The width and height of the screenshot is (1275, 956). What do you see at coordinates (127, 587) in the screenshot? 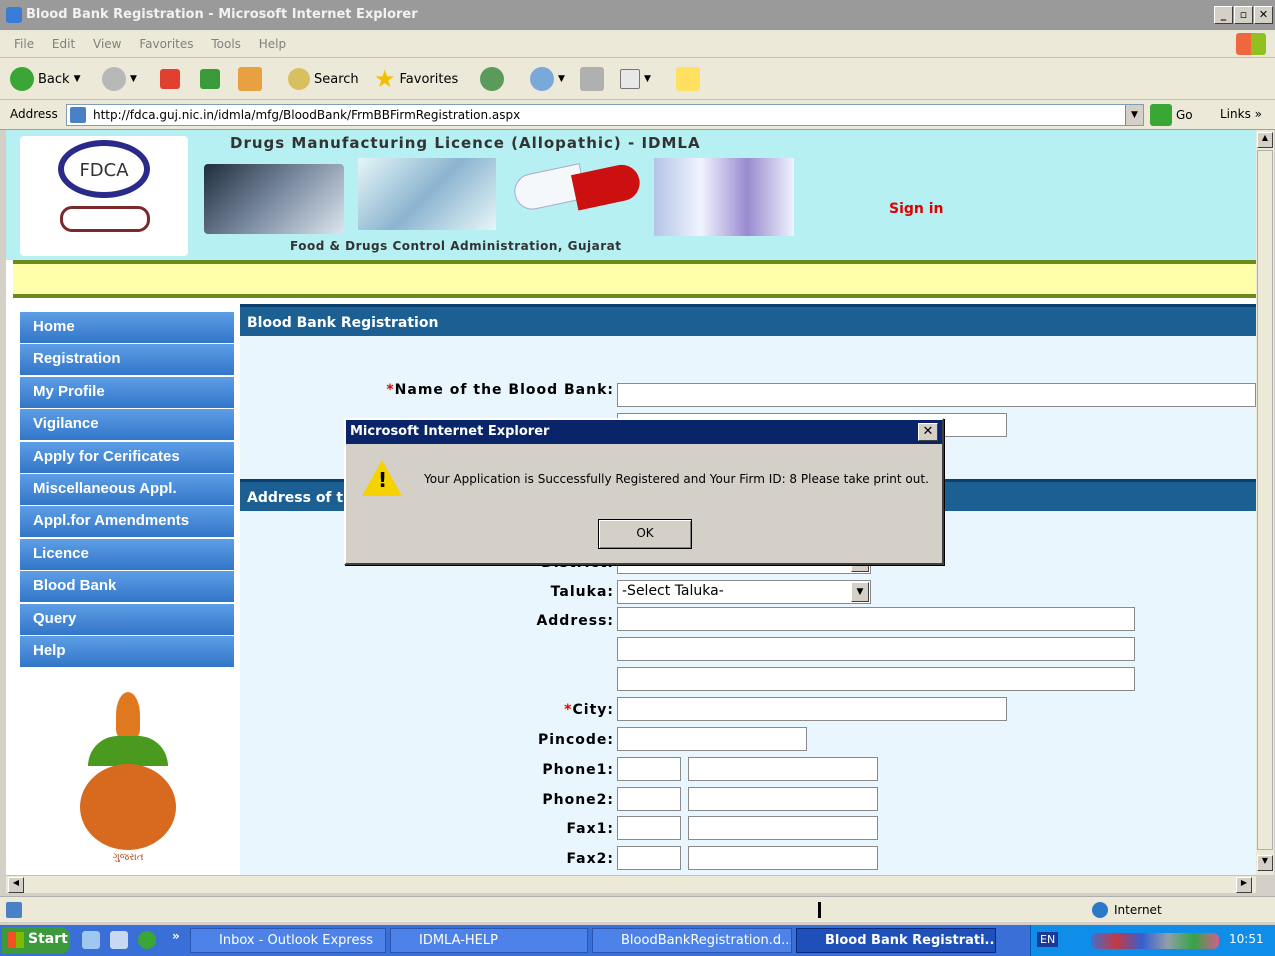
I see `nav-blood-bank: Blood Bank` at bounding box center [127, 587].